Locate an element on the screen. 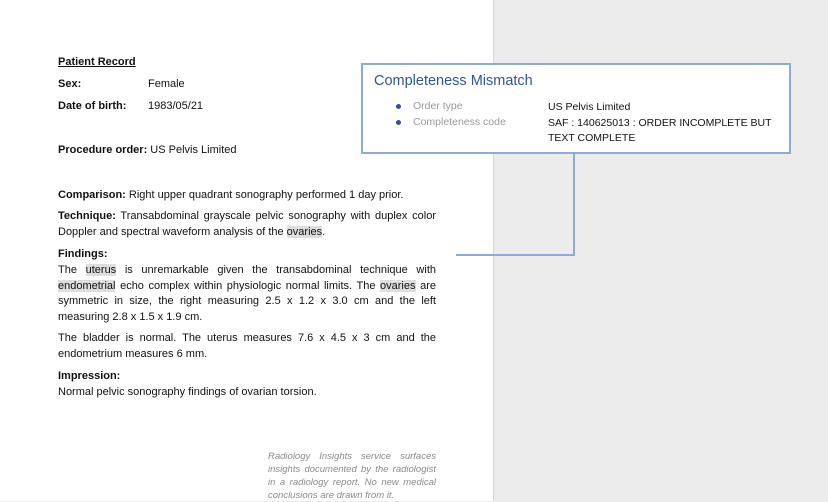 This screenshot has width=828, height=502. order-type-label: Order type is located at coordinates (438, 106).